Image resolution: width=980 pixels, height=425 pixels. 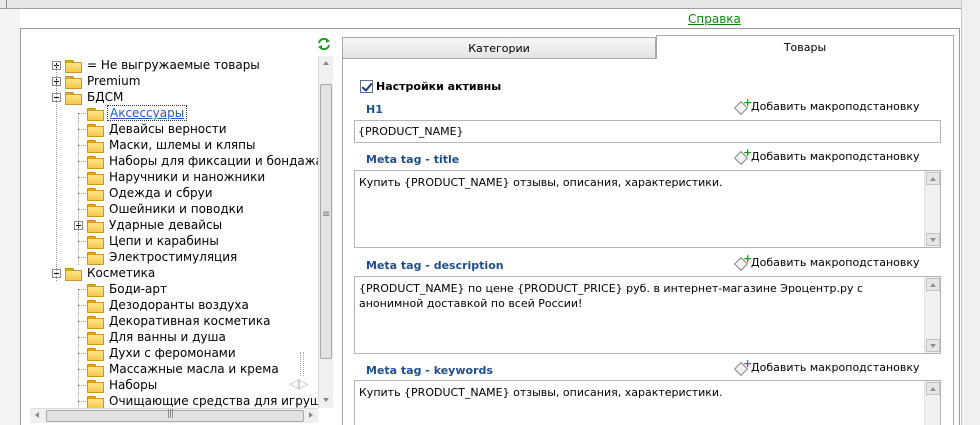 What do you see at coordinates (56, 173) in the screenshot?
I see `tree-guide-line` at bounding box center [56, 173].